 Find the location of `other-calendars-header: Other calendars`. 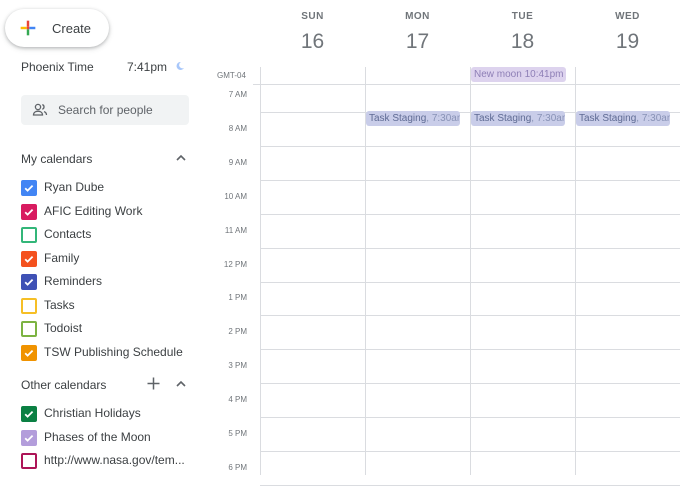

other-calendars-header: Other calendars is located at coordinates (106, 385).